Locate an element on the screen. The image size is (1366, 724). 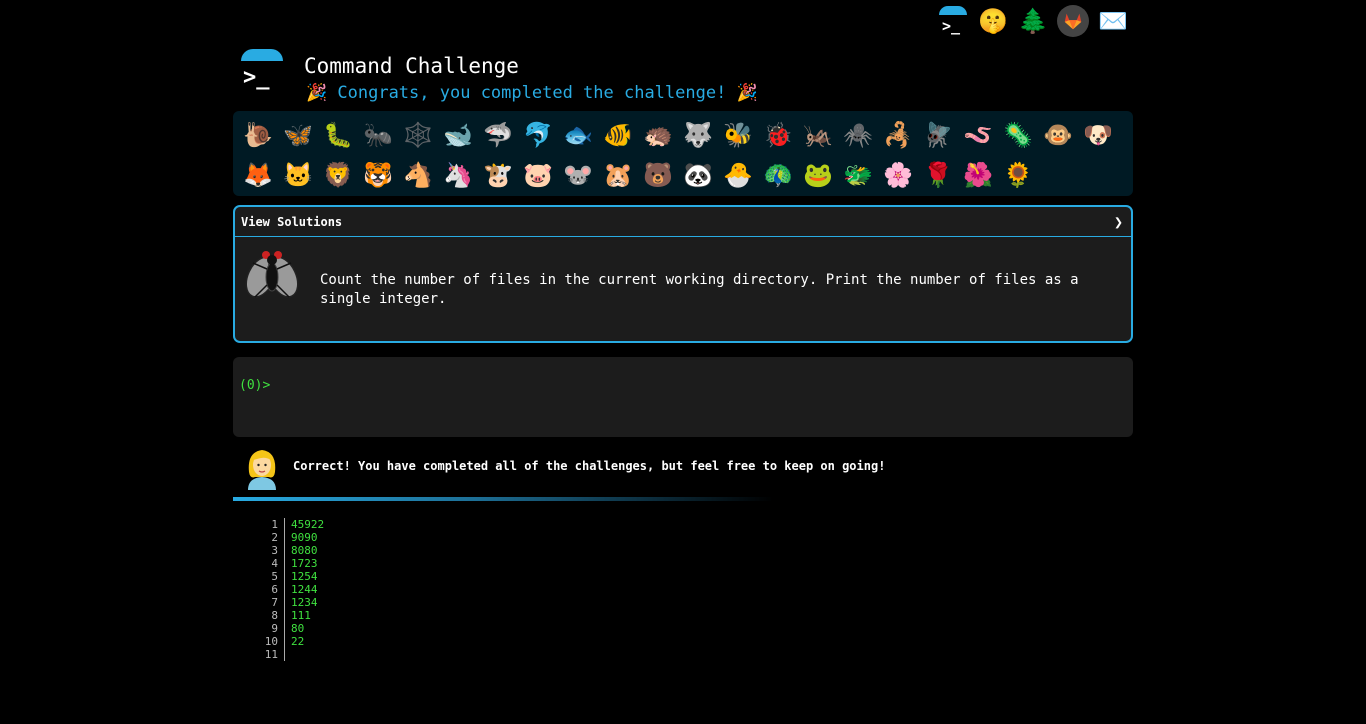
output-line: 5 1254 is located at coordinates (483, 576).